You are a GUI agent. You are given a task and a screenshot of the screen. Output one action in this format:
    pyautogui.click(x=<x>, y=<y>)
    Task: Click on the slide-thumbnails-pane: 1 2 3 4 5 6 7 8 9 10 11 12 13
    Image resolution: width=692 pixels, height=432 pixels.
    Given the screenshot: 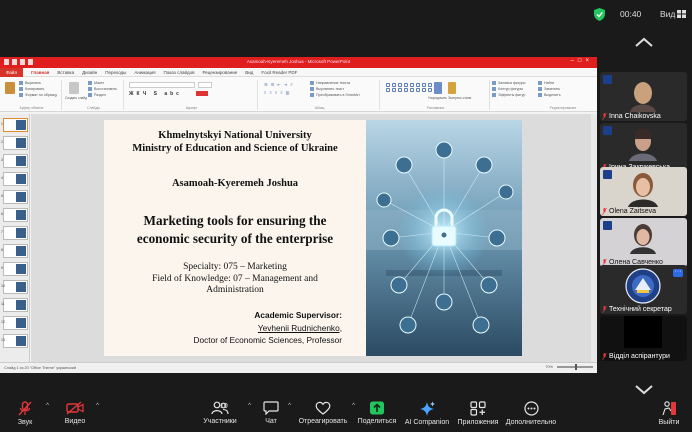 What is the action you would take?
    pyautogui.click(x=15, y=238)
    